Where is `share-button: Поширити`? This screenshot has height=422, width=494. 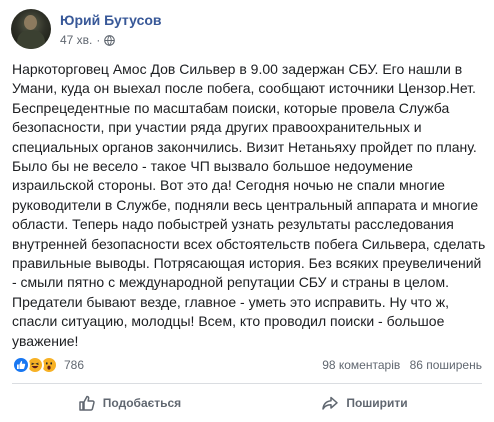
share-button: Поширити is located at coordinates (364, 403).